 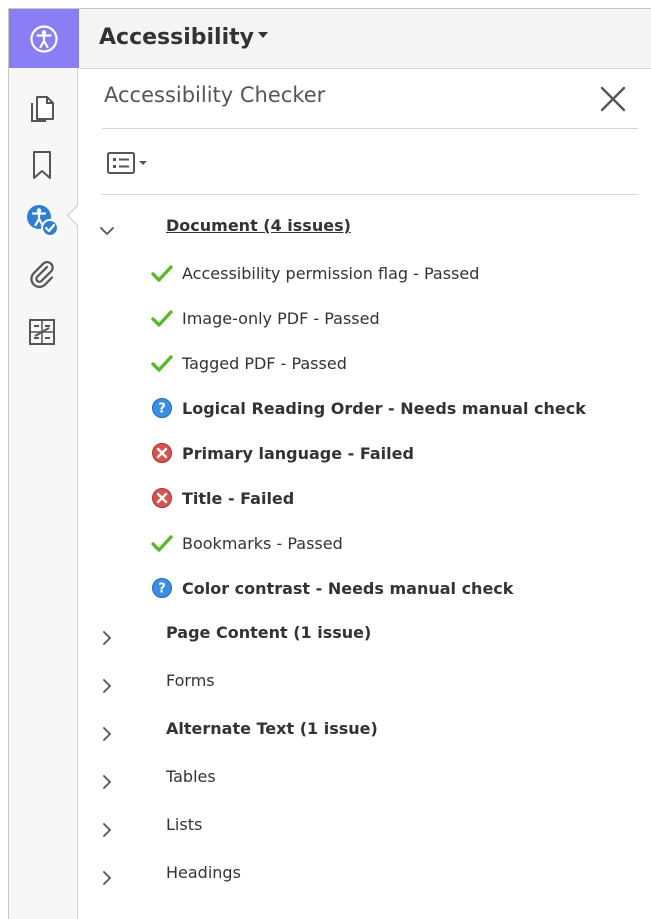 I want to click on accessibility-tool-icon, so click(x=44, y=38).